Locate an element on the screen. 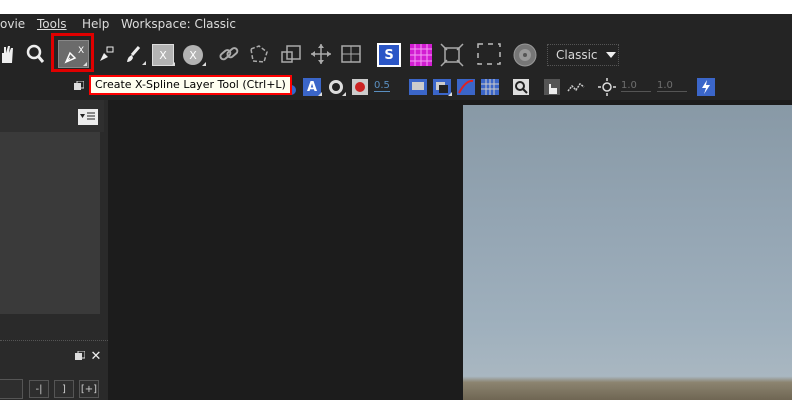 The height and width of the screenshot is (400, 792). disc-icon is located at coordinates (525, 55).